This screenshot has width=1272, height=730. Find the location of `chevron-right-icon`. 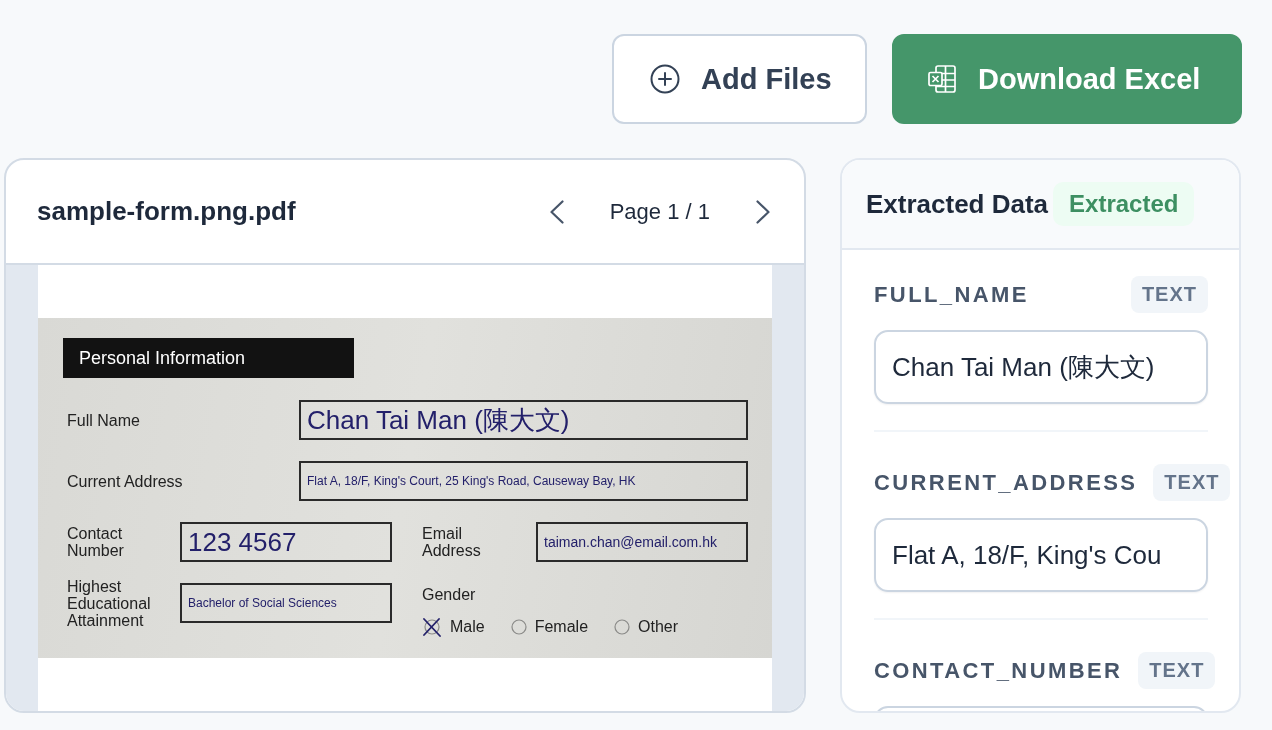

chevron-right-icon is located at coordinates (763, 211).